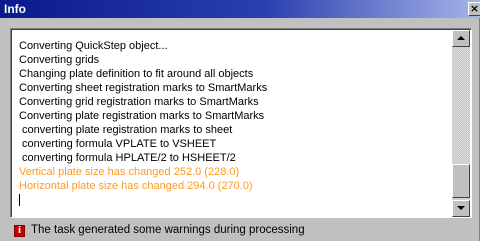  Describe the element at coordinates (19, 231) in the screenshot. I see `warning-icon: i` at that location.